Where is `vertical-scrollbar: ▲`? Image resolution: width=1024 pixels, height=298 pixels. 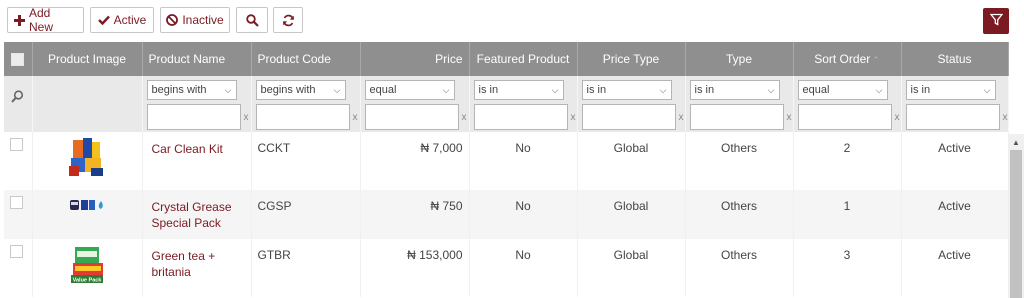 vertical-scrollbar: ▲ is located at coordinates (1016, 216).